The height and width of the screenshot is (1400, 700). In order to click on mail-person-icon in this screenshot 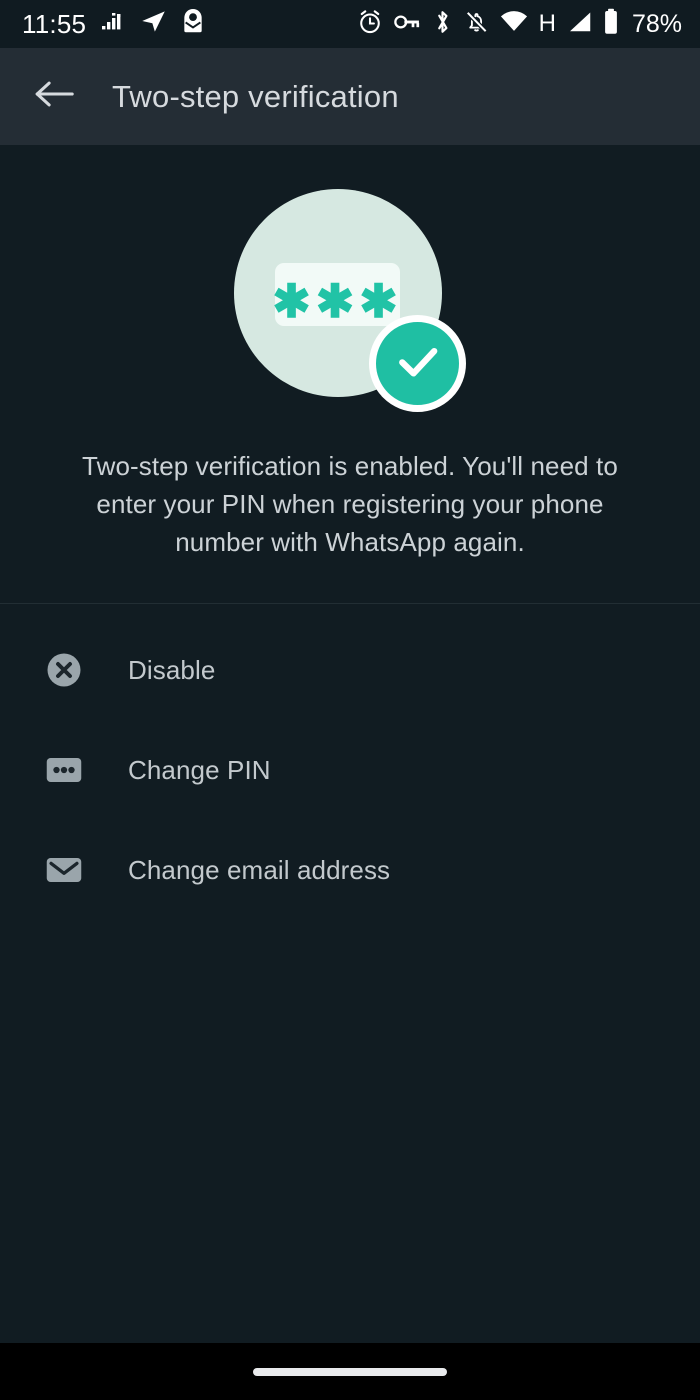, I will do `click(193, 24)`.